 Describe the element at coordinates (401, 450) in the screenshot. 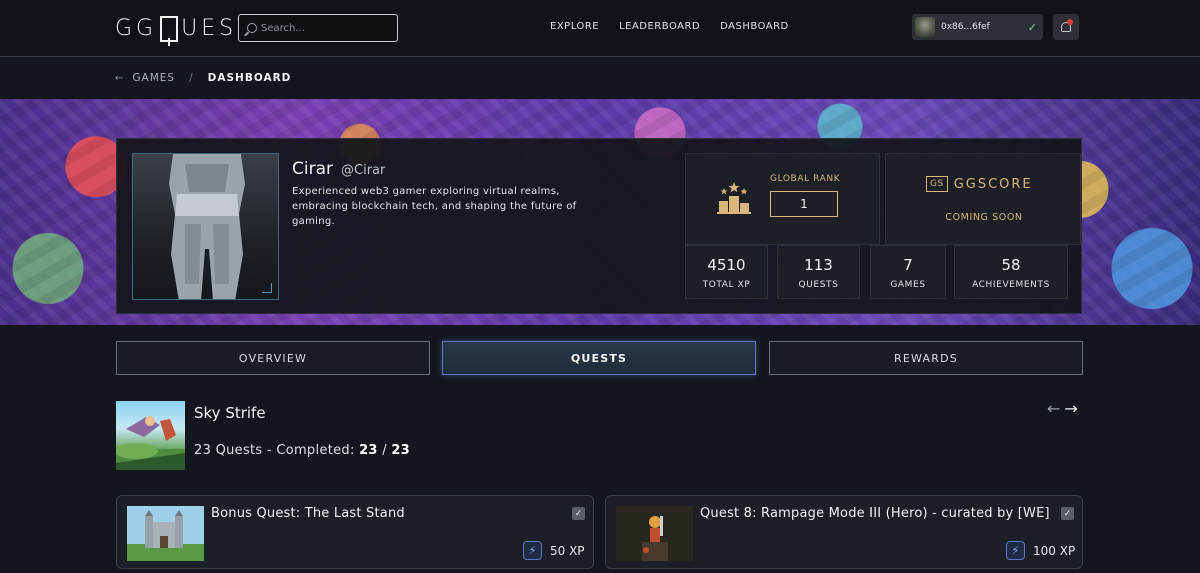

I see `progress-total: 23` at that location.